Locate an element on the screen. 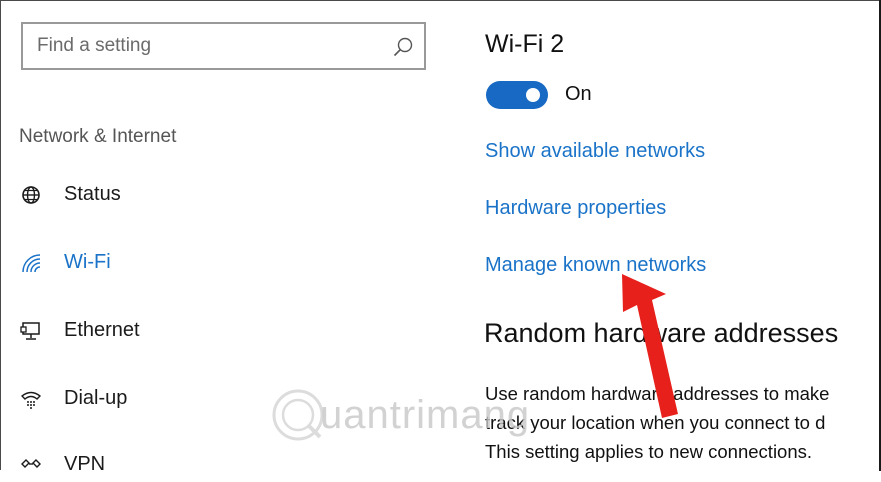 This screenshot has width=881, height=482. watermark-logo-icon is located at coordinates (298, 415).